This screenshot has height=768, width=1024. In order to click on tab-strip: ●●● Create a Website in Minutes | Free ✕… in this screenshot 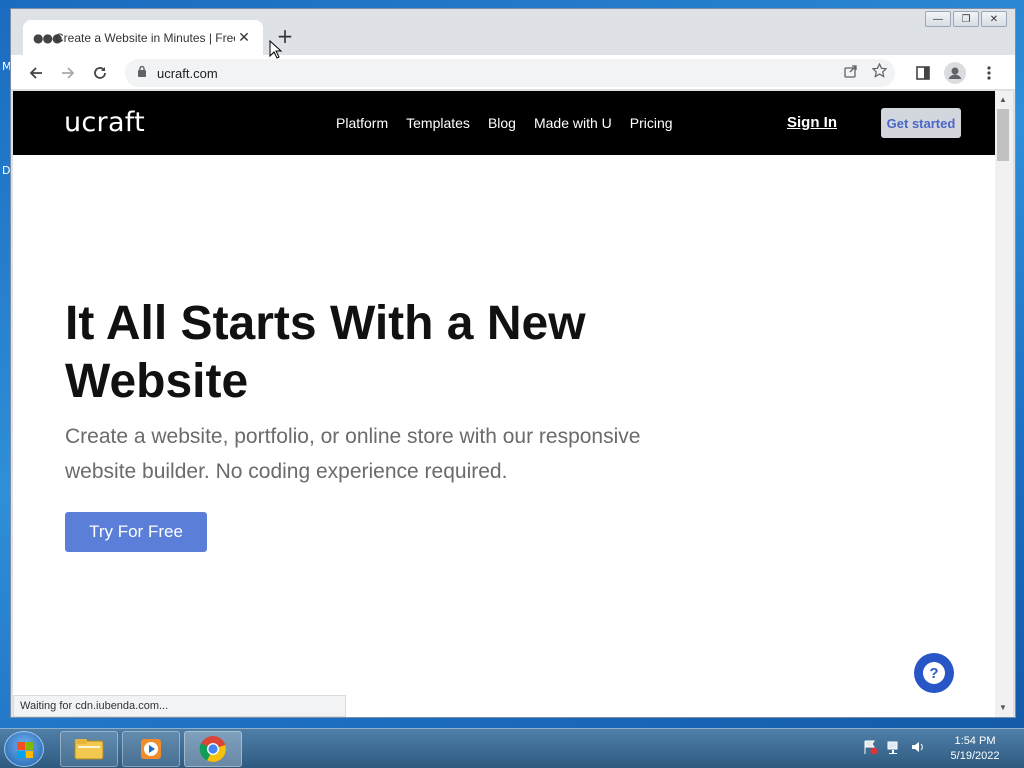, I will do `click(513, 32)`.